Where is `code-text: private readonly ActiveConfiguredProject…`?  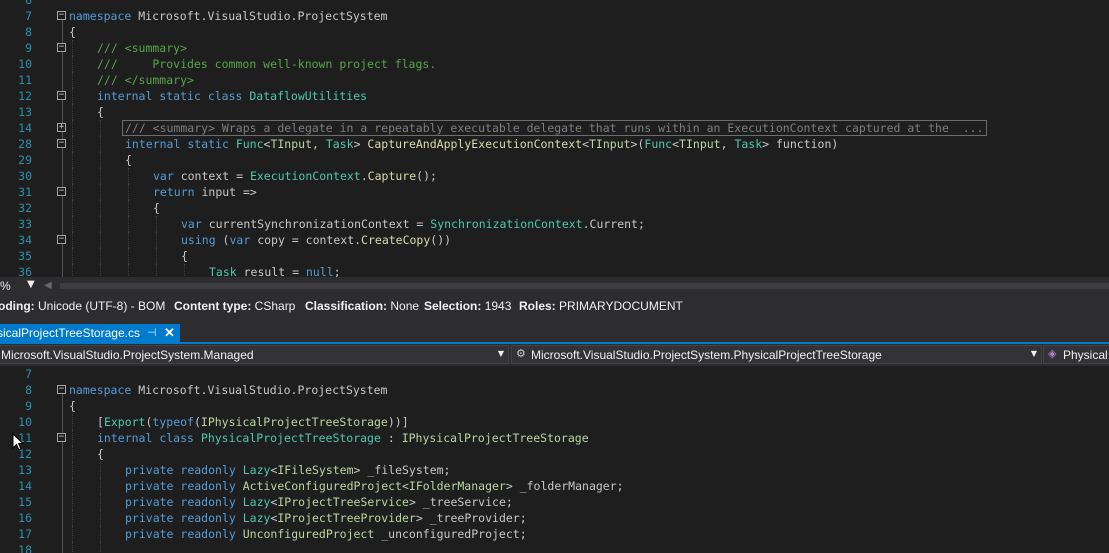
code-text: private readonly ActiveConfiguredProject… is located at coordinates (374, 486).